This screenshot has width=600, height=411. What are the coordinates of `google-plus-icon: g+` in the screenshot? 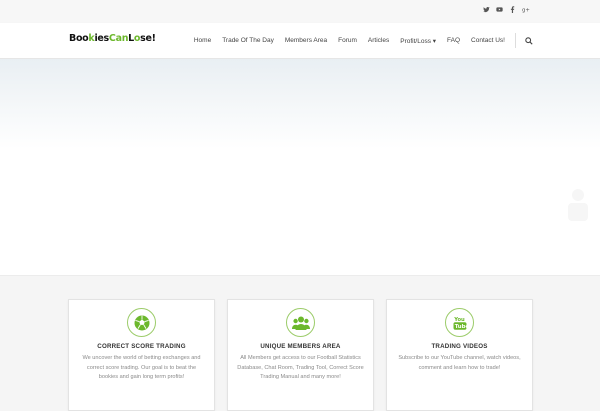 It's located at (526, 11).